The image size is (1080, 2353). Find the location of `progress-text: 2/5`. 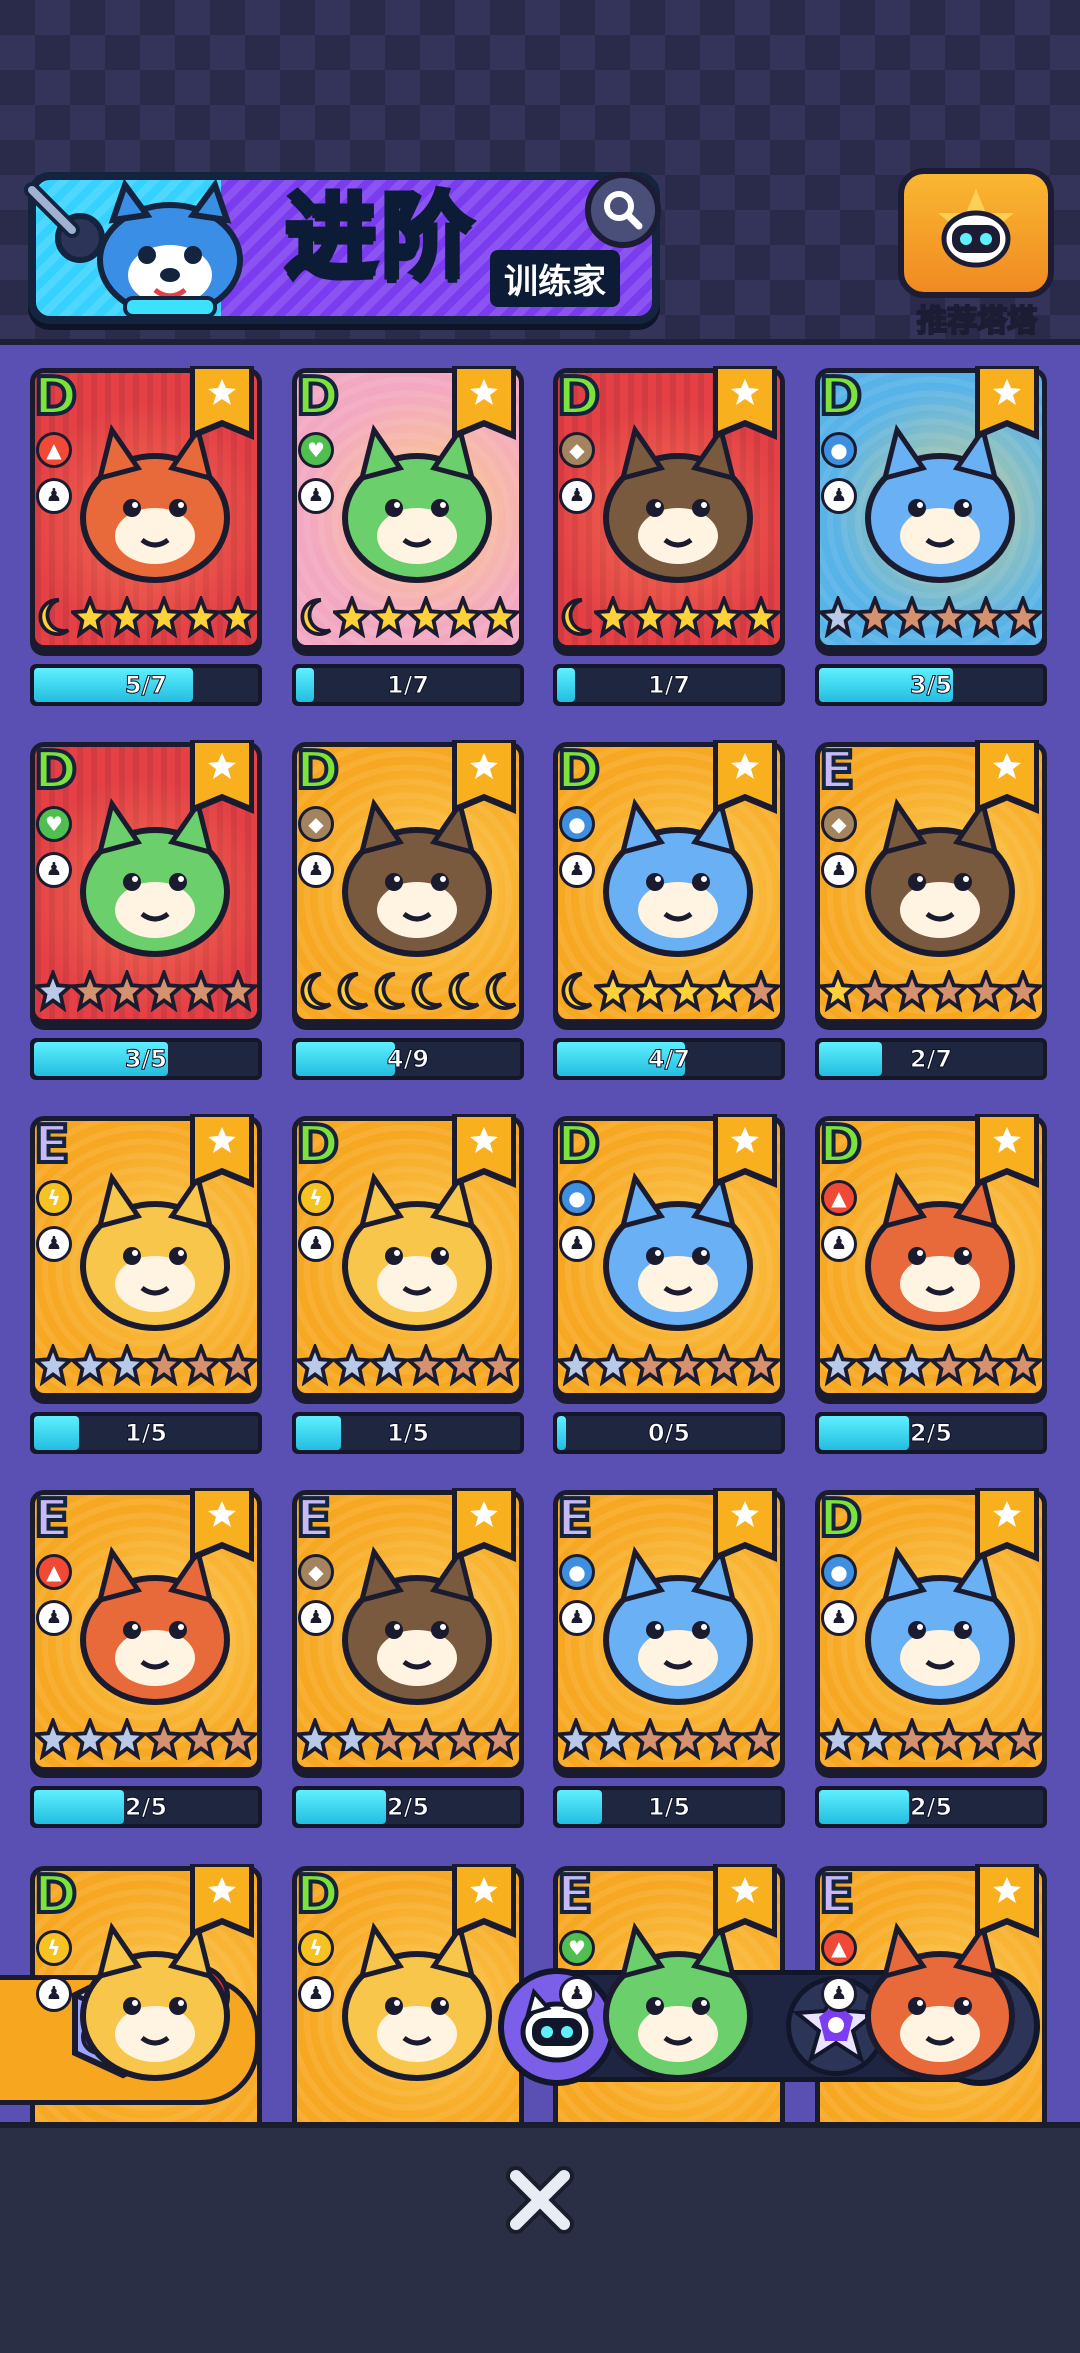

progress-text: 2/5 is located at coordinates (408, 1807).